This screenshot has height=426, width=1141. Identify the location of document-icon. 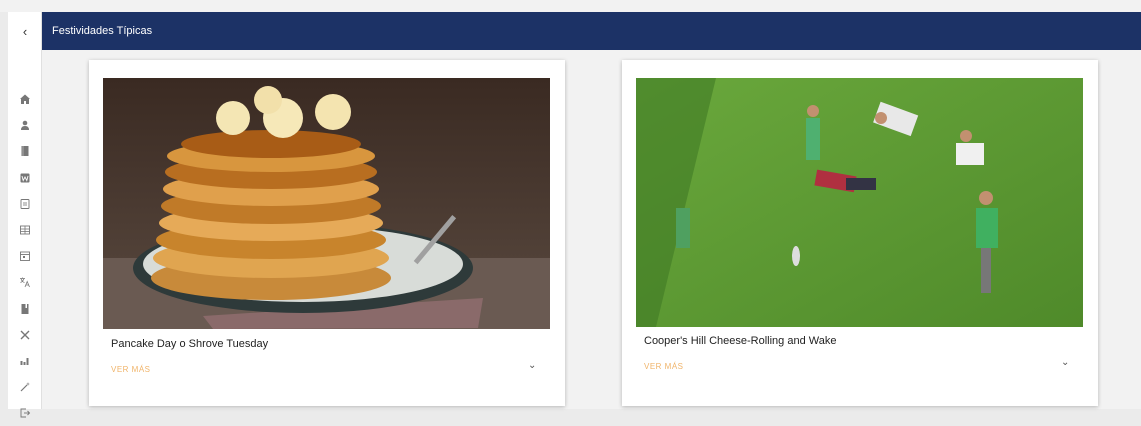
(25, 203).